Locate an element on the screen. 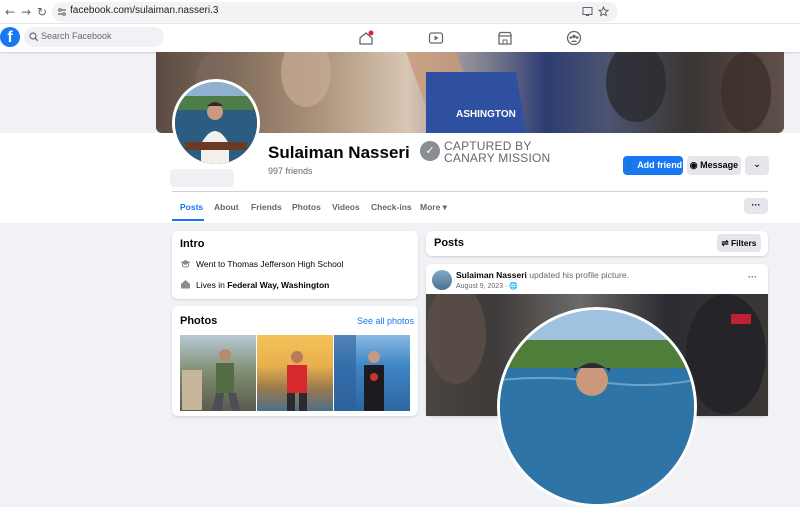  profile-avatar-image is located at coordinates (216, 123).